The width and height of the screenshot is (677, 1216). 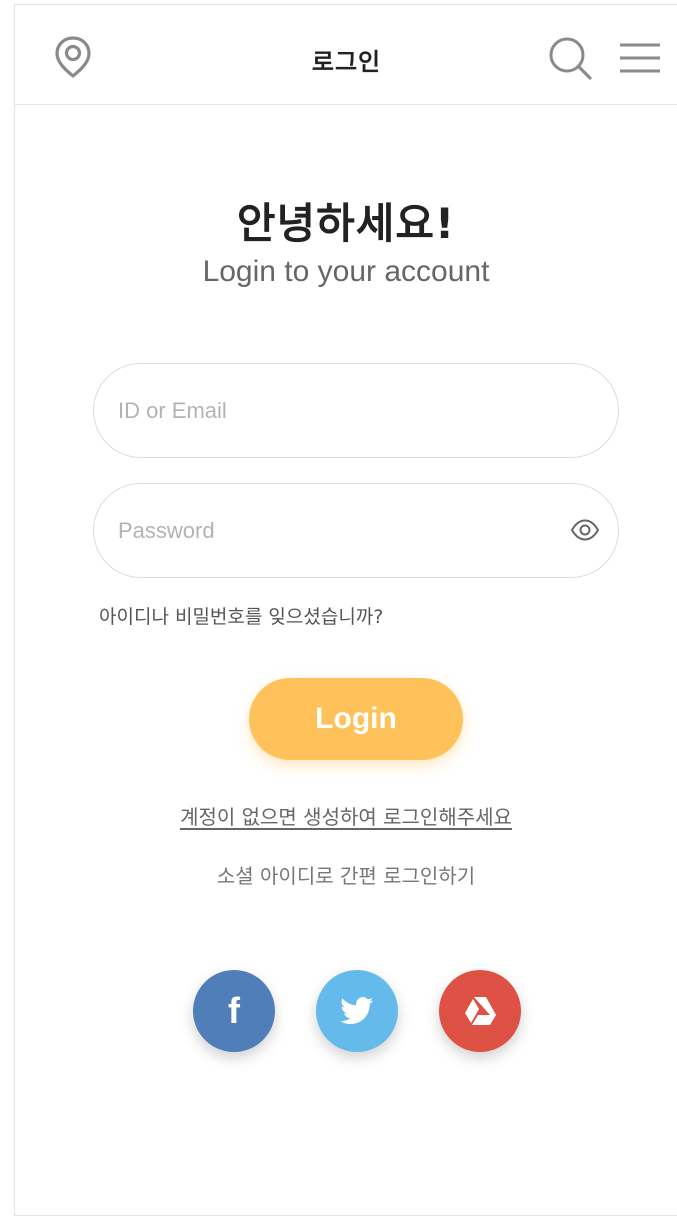 I want to click on signup-link: 계정이 없으면 생성하여 로그인해주세요, so click(x=346, y=817).